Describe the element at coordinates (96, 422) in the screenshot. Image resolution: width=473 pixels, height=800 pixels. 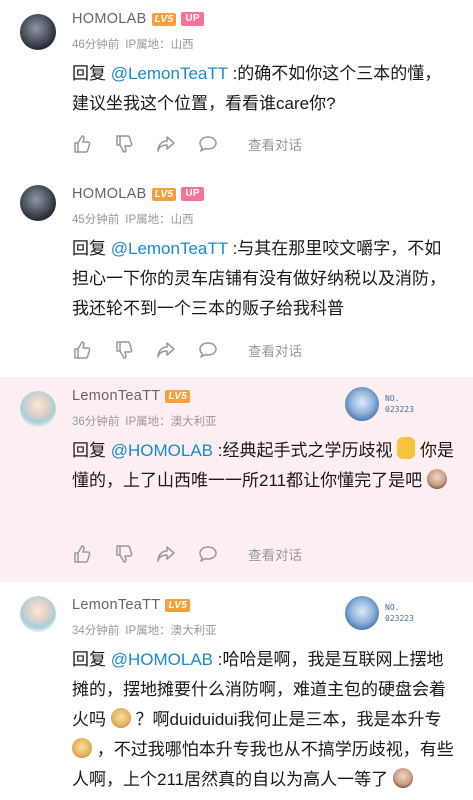
I see `reply-time: 36分钟前` at that location.